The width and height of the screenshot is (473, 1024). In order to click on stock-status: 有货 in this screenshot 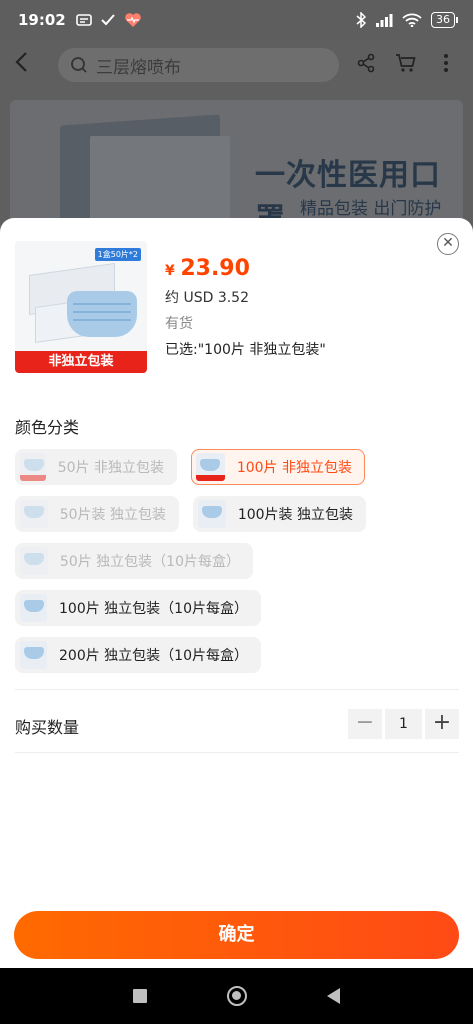, I will do `click(179, 324)`.